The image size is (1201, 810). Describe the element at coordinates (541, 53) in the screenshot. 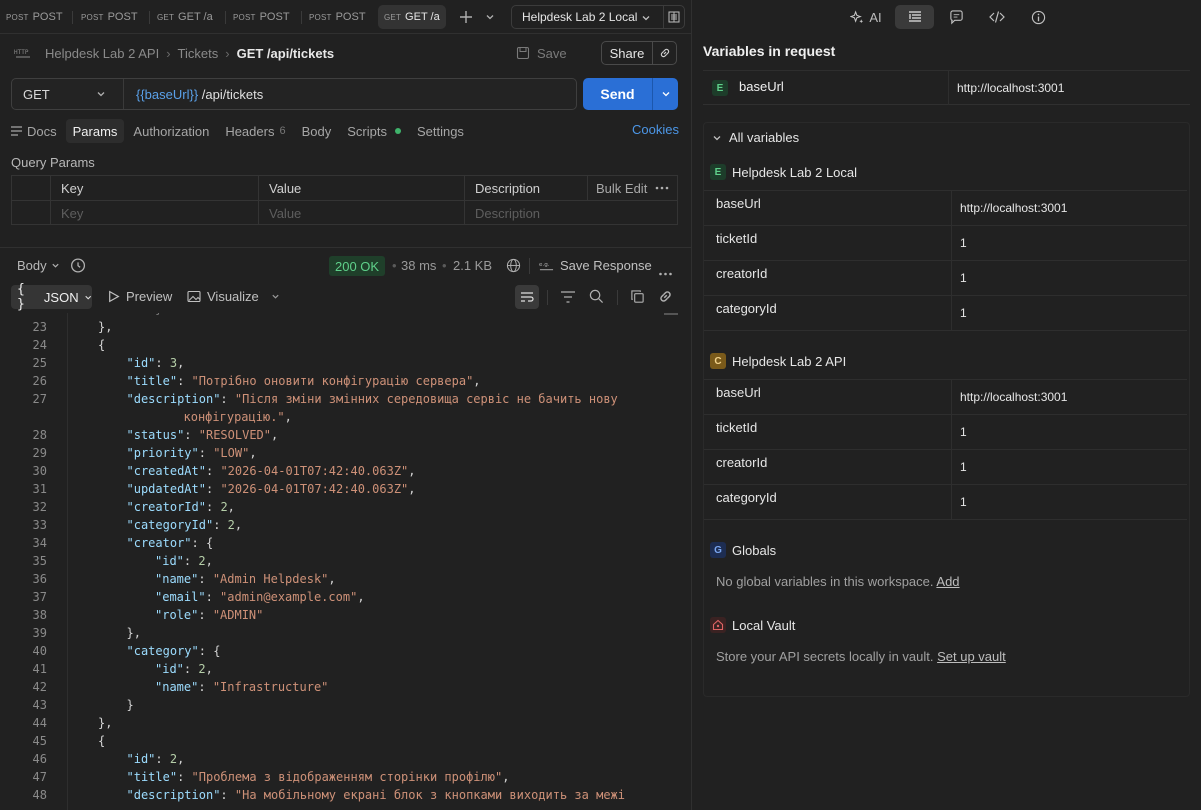

I see `save-button: Save` at that location.